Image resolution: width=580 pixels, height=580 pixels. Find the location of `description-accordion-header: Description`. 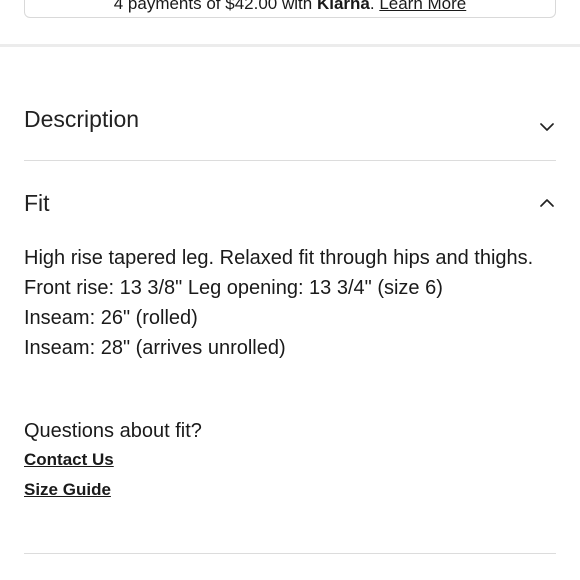

description-accordion-header: Description is located at coordinates (290, 119).